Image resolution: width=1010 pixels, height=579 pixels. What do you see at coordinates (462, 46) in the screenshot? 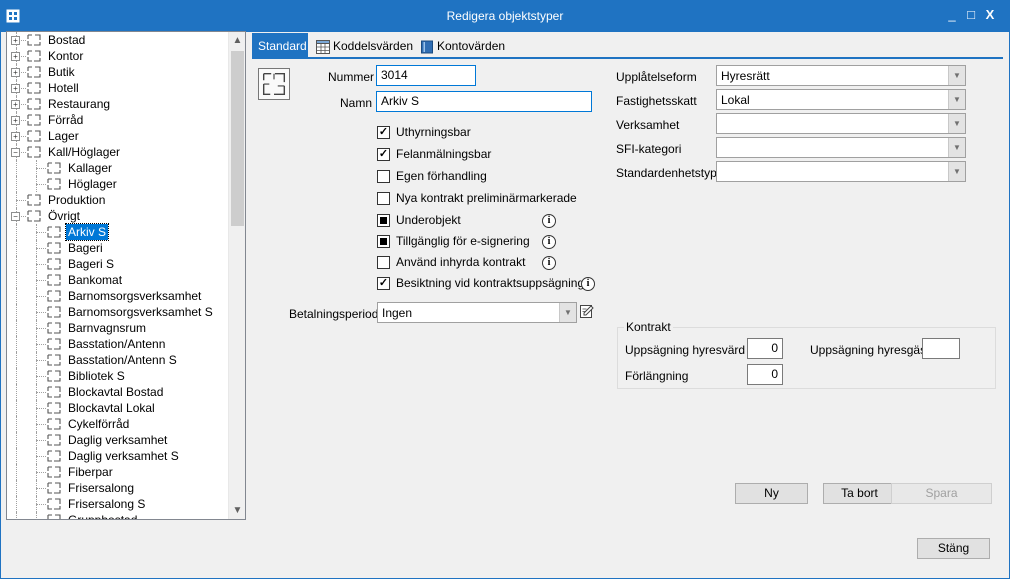
I see `tab-kontovarden: Kontovärden` at bounding box center [462, 46].